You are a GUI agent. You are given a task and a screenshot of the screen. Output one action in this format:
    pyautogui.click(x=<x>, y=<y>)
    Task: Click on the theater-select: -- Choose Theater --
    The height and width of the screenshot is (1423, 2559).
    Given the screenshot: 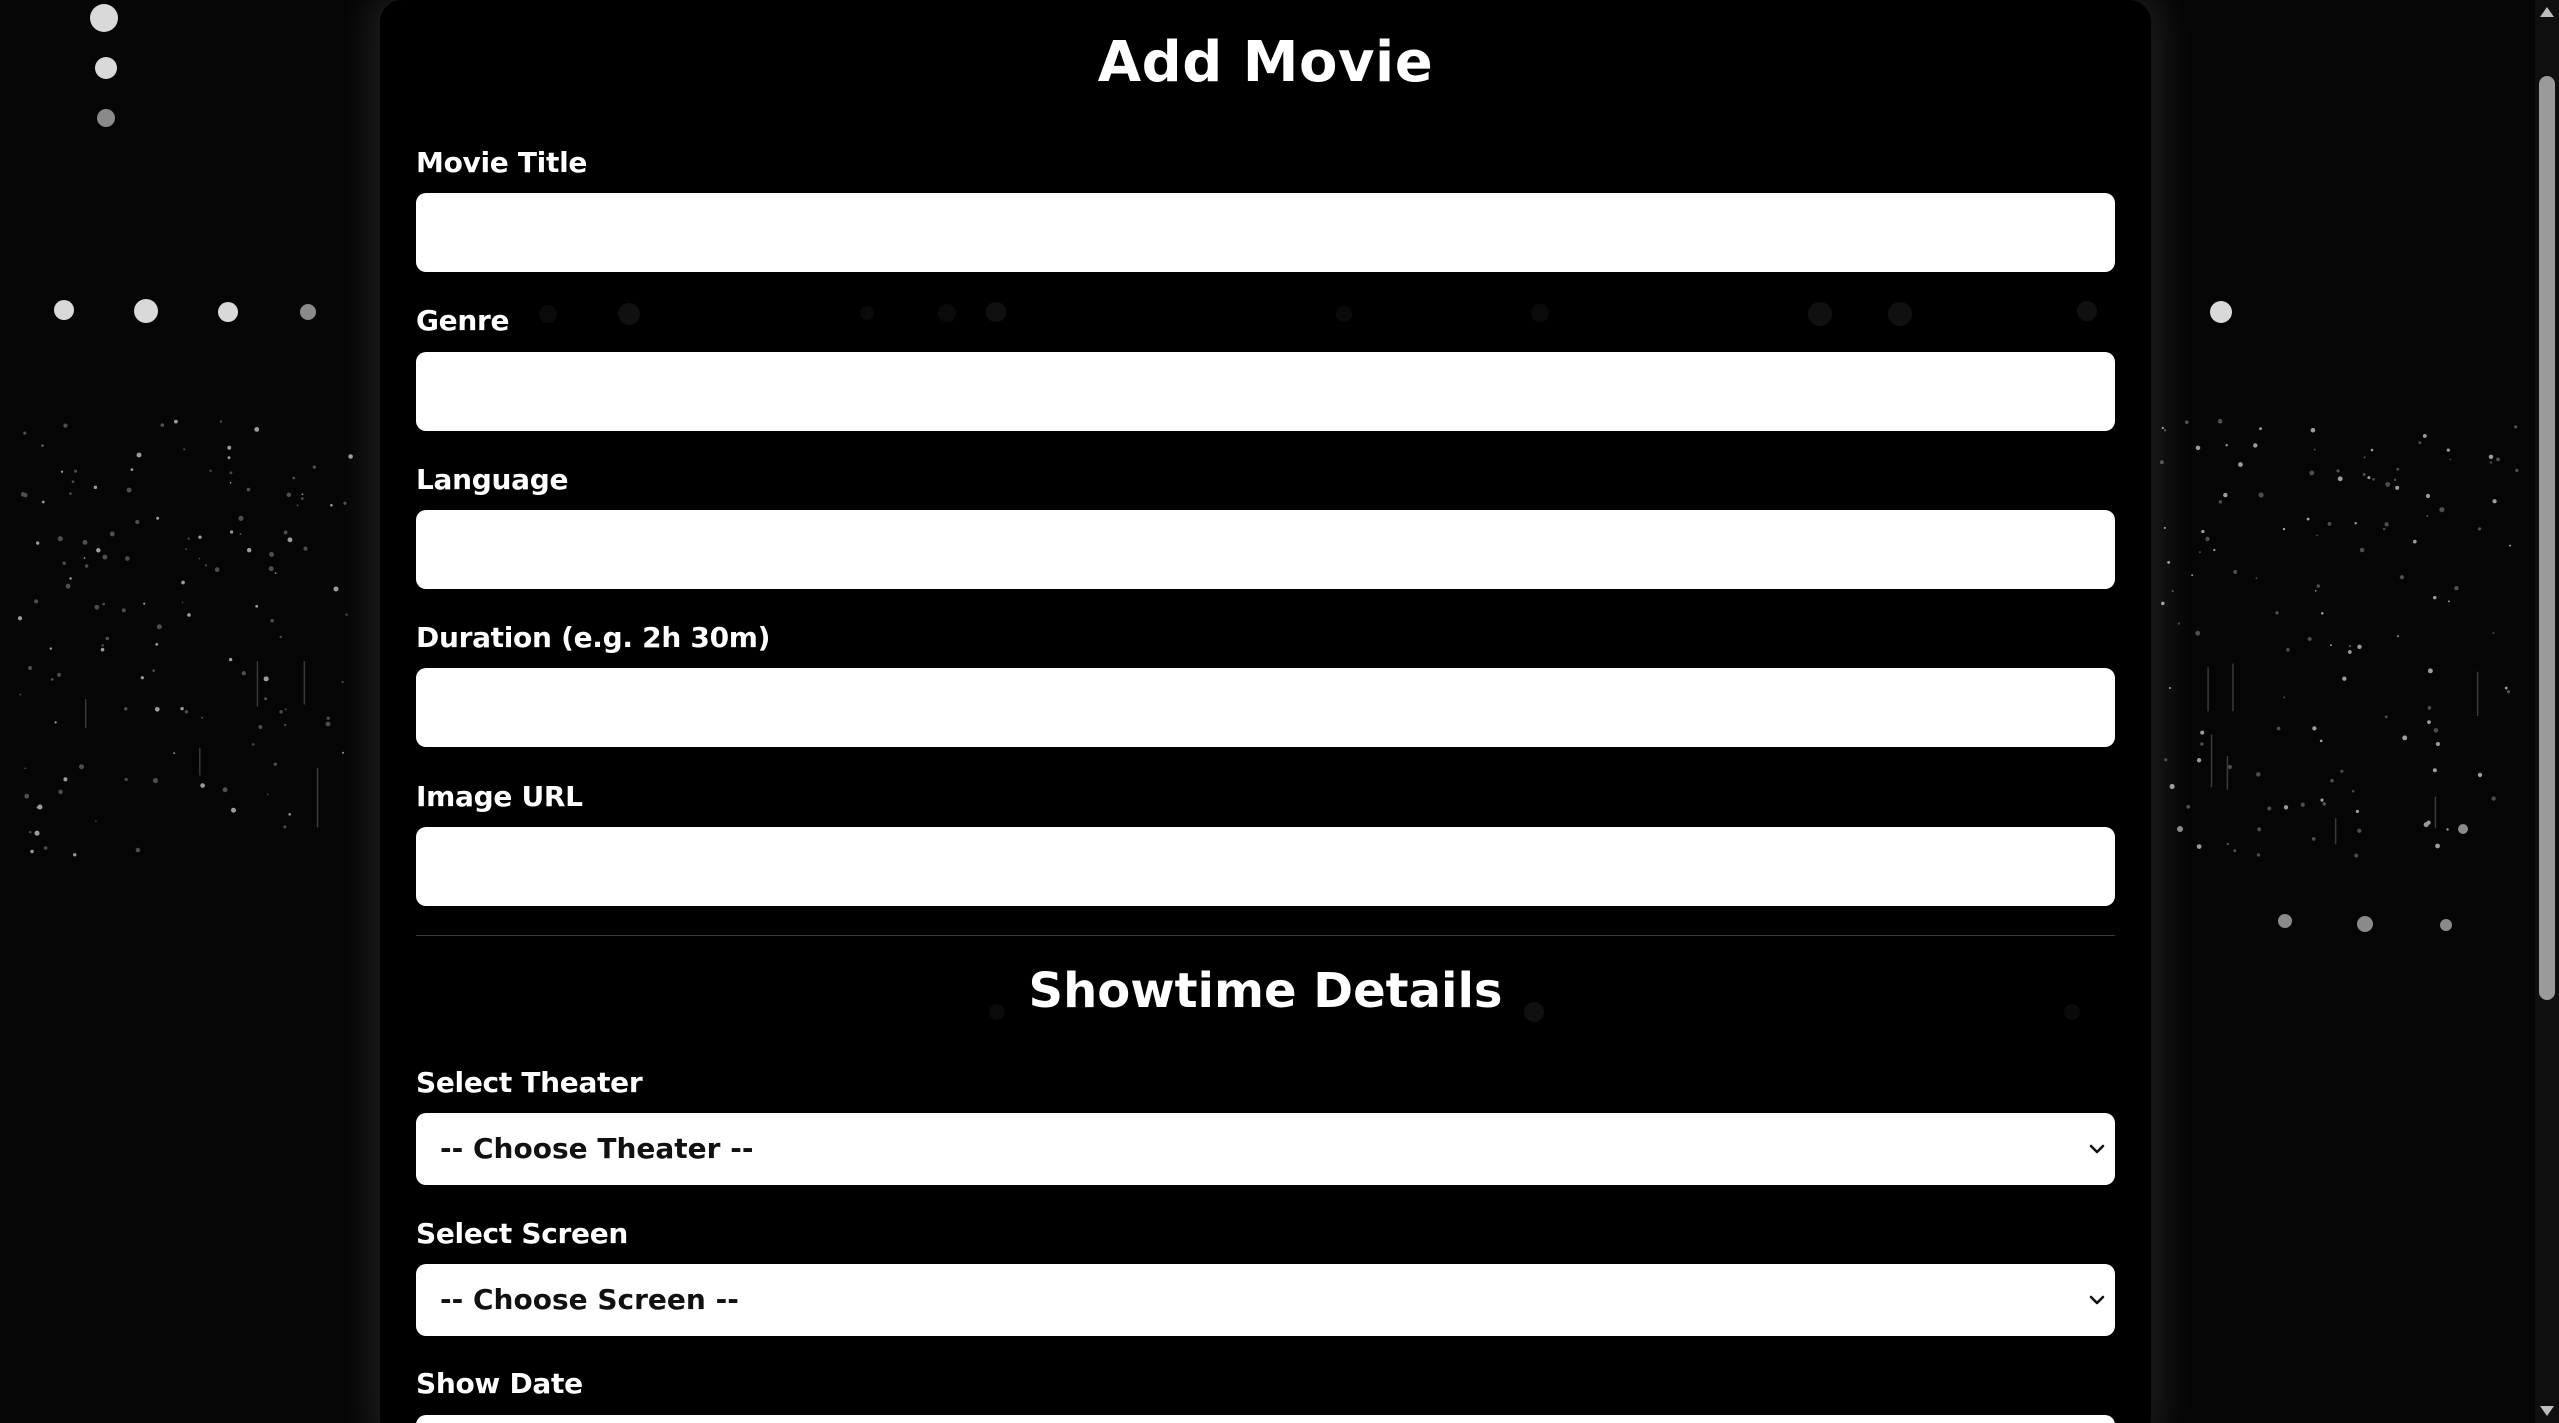 What is the action you would take?
    pyautogui.click(x=1265, y=1149)
    